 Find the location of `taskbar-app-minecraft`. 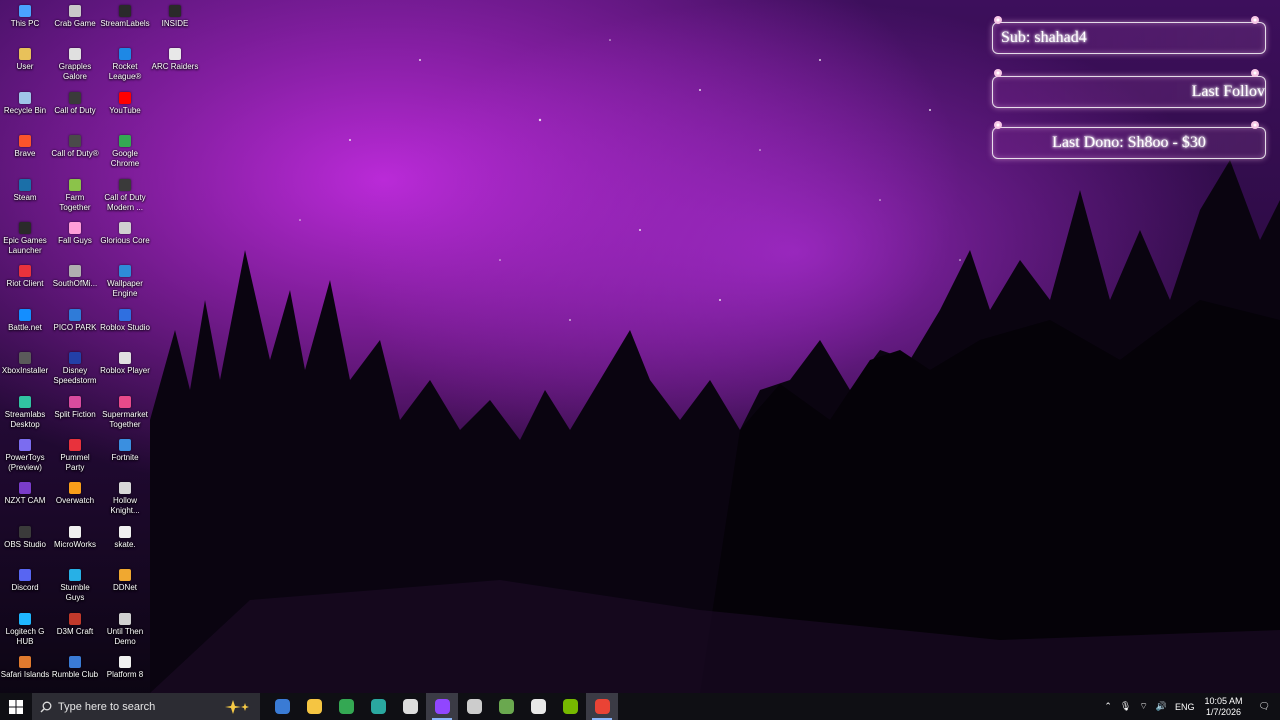

taskbar-app-minecraft is located at coordinates (506, 706).